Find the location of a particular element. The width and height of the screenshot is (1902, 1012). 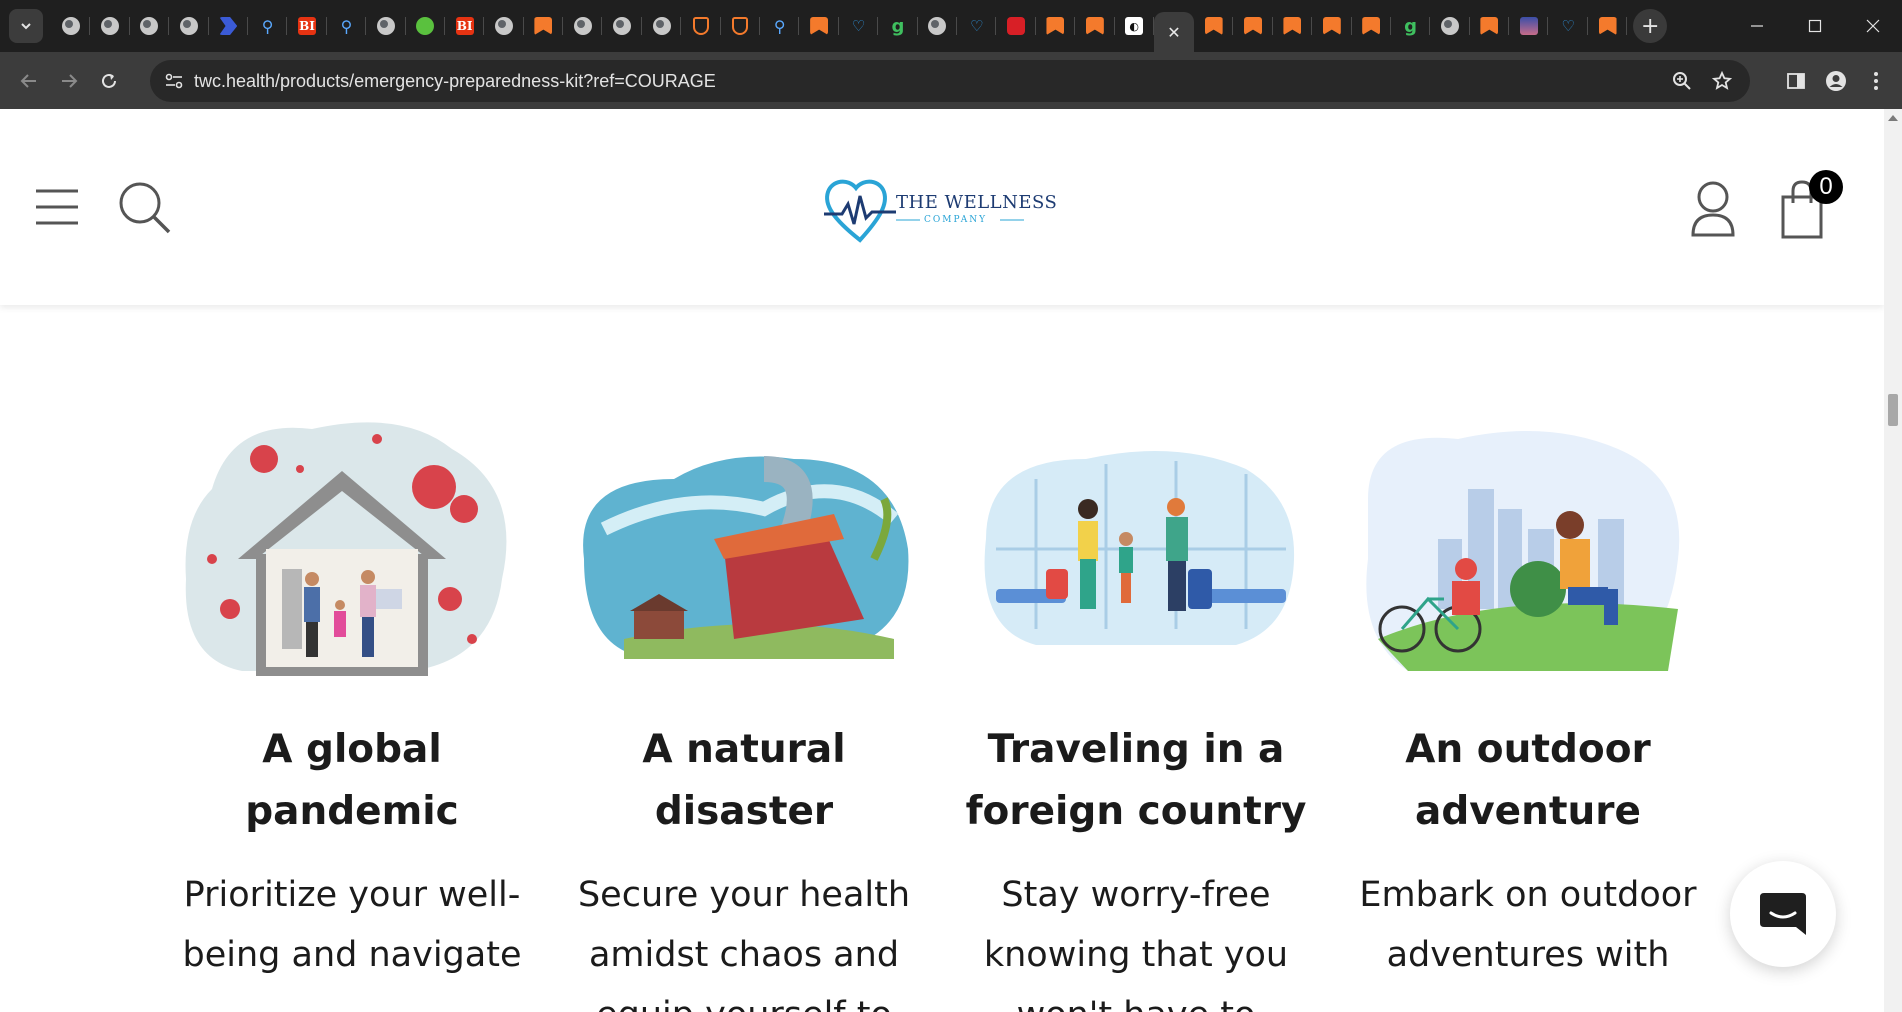

active-tab-close-button: ✕ is located at coordinates (1173, 32).